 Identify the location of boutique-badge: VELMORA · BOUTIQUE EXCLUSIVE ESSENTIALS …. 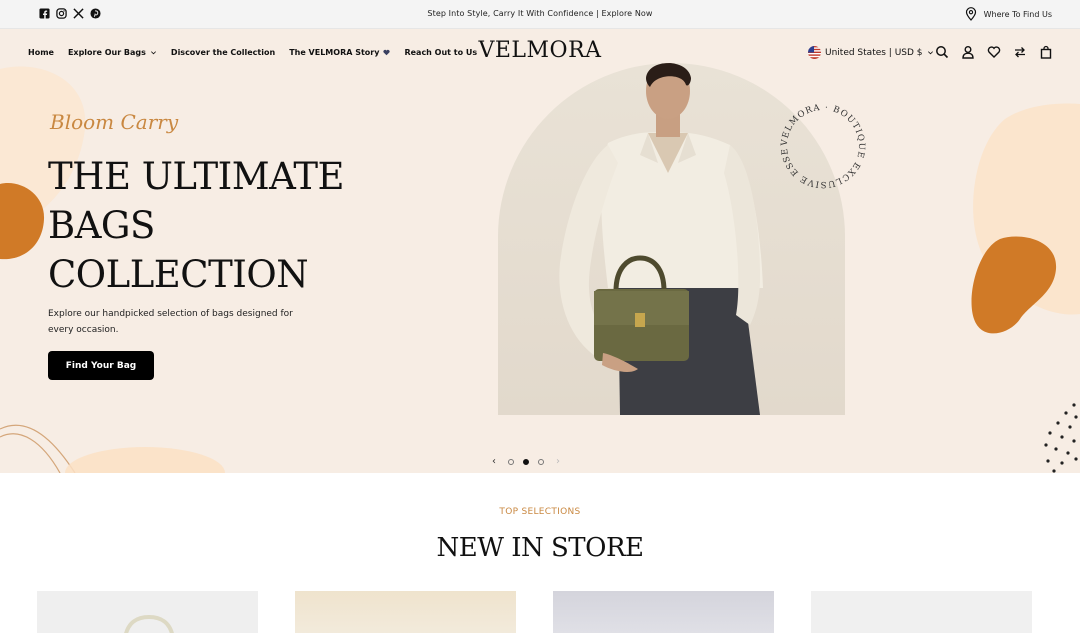
(820, 143).